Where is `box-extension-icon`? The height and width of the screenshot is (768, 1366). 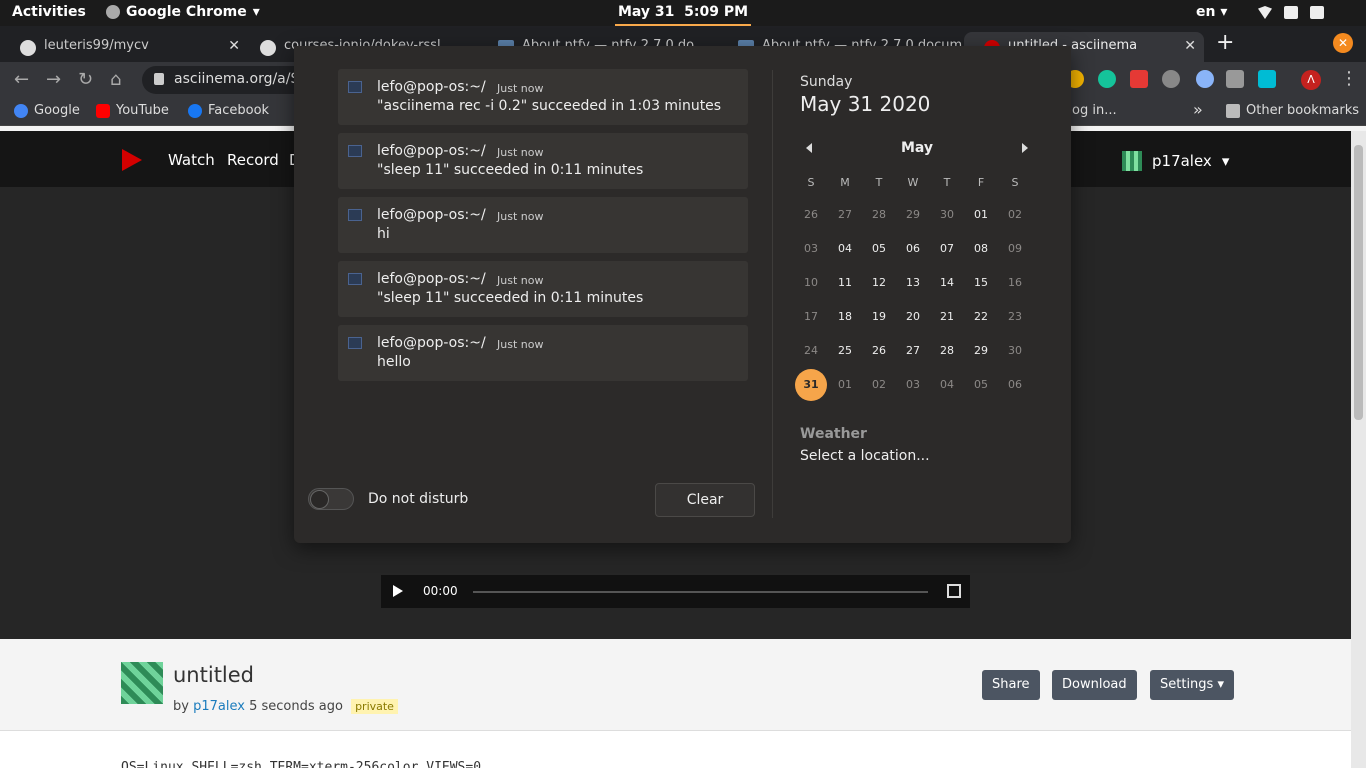
box-extension-icon is located at coordinates (1235, 79).